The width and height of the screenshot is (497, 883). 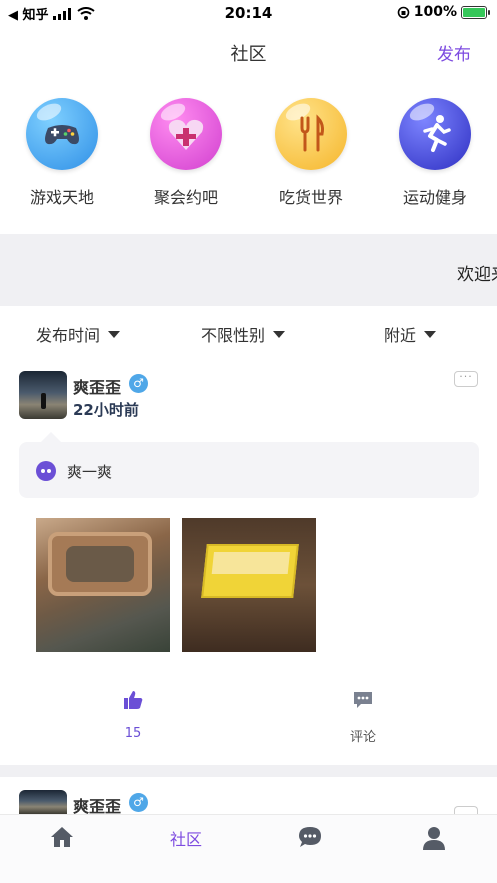 I want to click on category-label: 聚会约吧, so click(x=185, y=197).